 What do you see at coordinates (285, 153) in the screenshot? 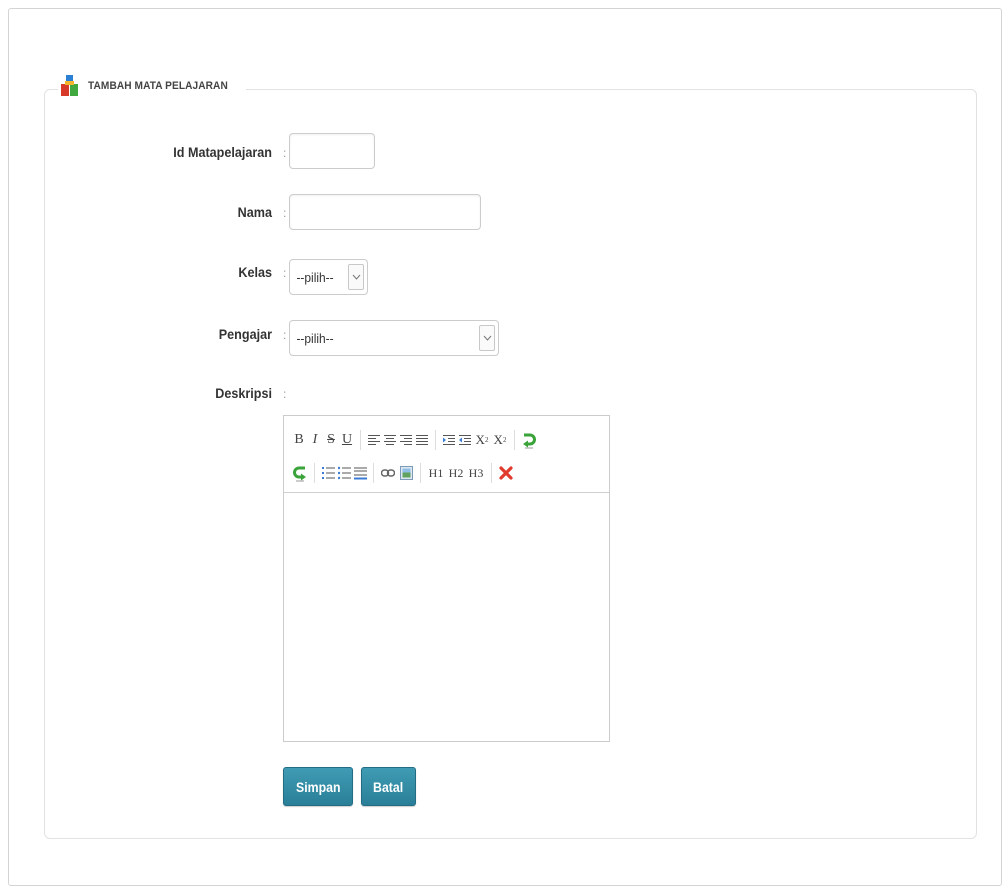
I see `id-colon: :` at bounding box center [285, 153].